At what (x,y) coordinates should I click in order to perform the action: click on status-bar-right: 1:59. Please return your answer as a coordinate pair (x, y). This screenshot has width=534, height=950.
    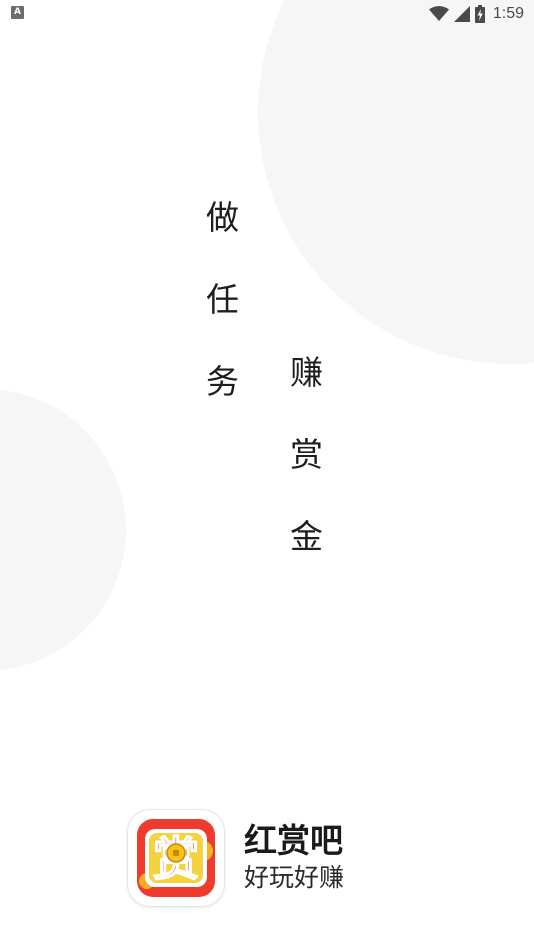
    Looking at the image, I should click on (476, 14).